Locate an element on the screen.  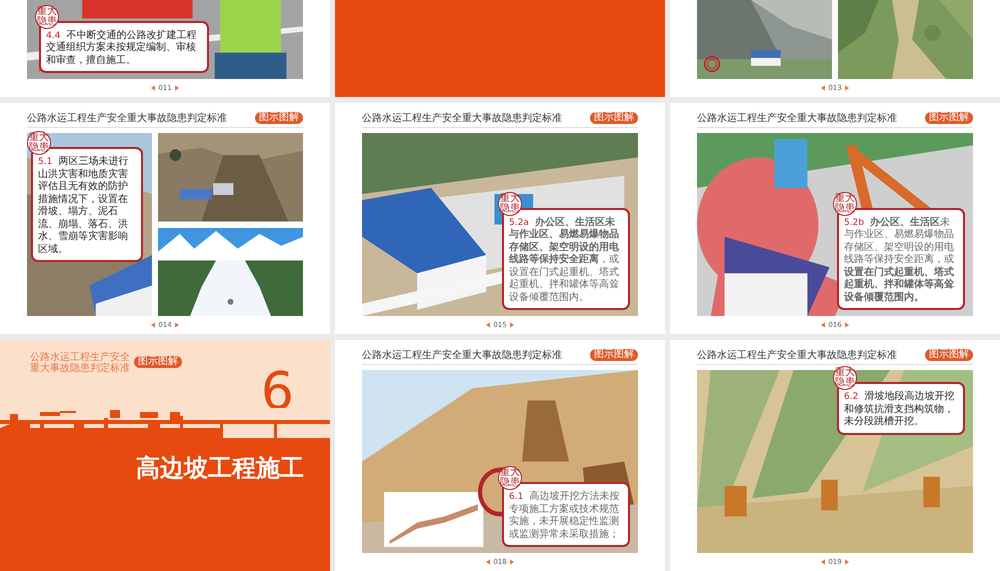
chapter-number: 6 is located at coordinates (277, 387).